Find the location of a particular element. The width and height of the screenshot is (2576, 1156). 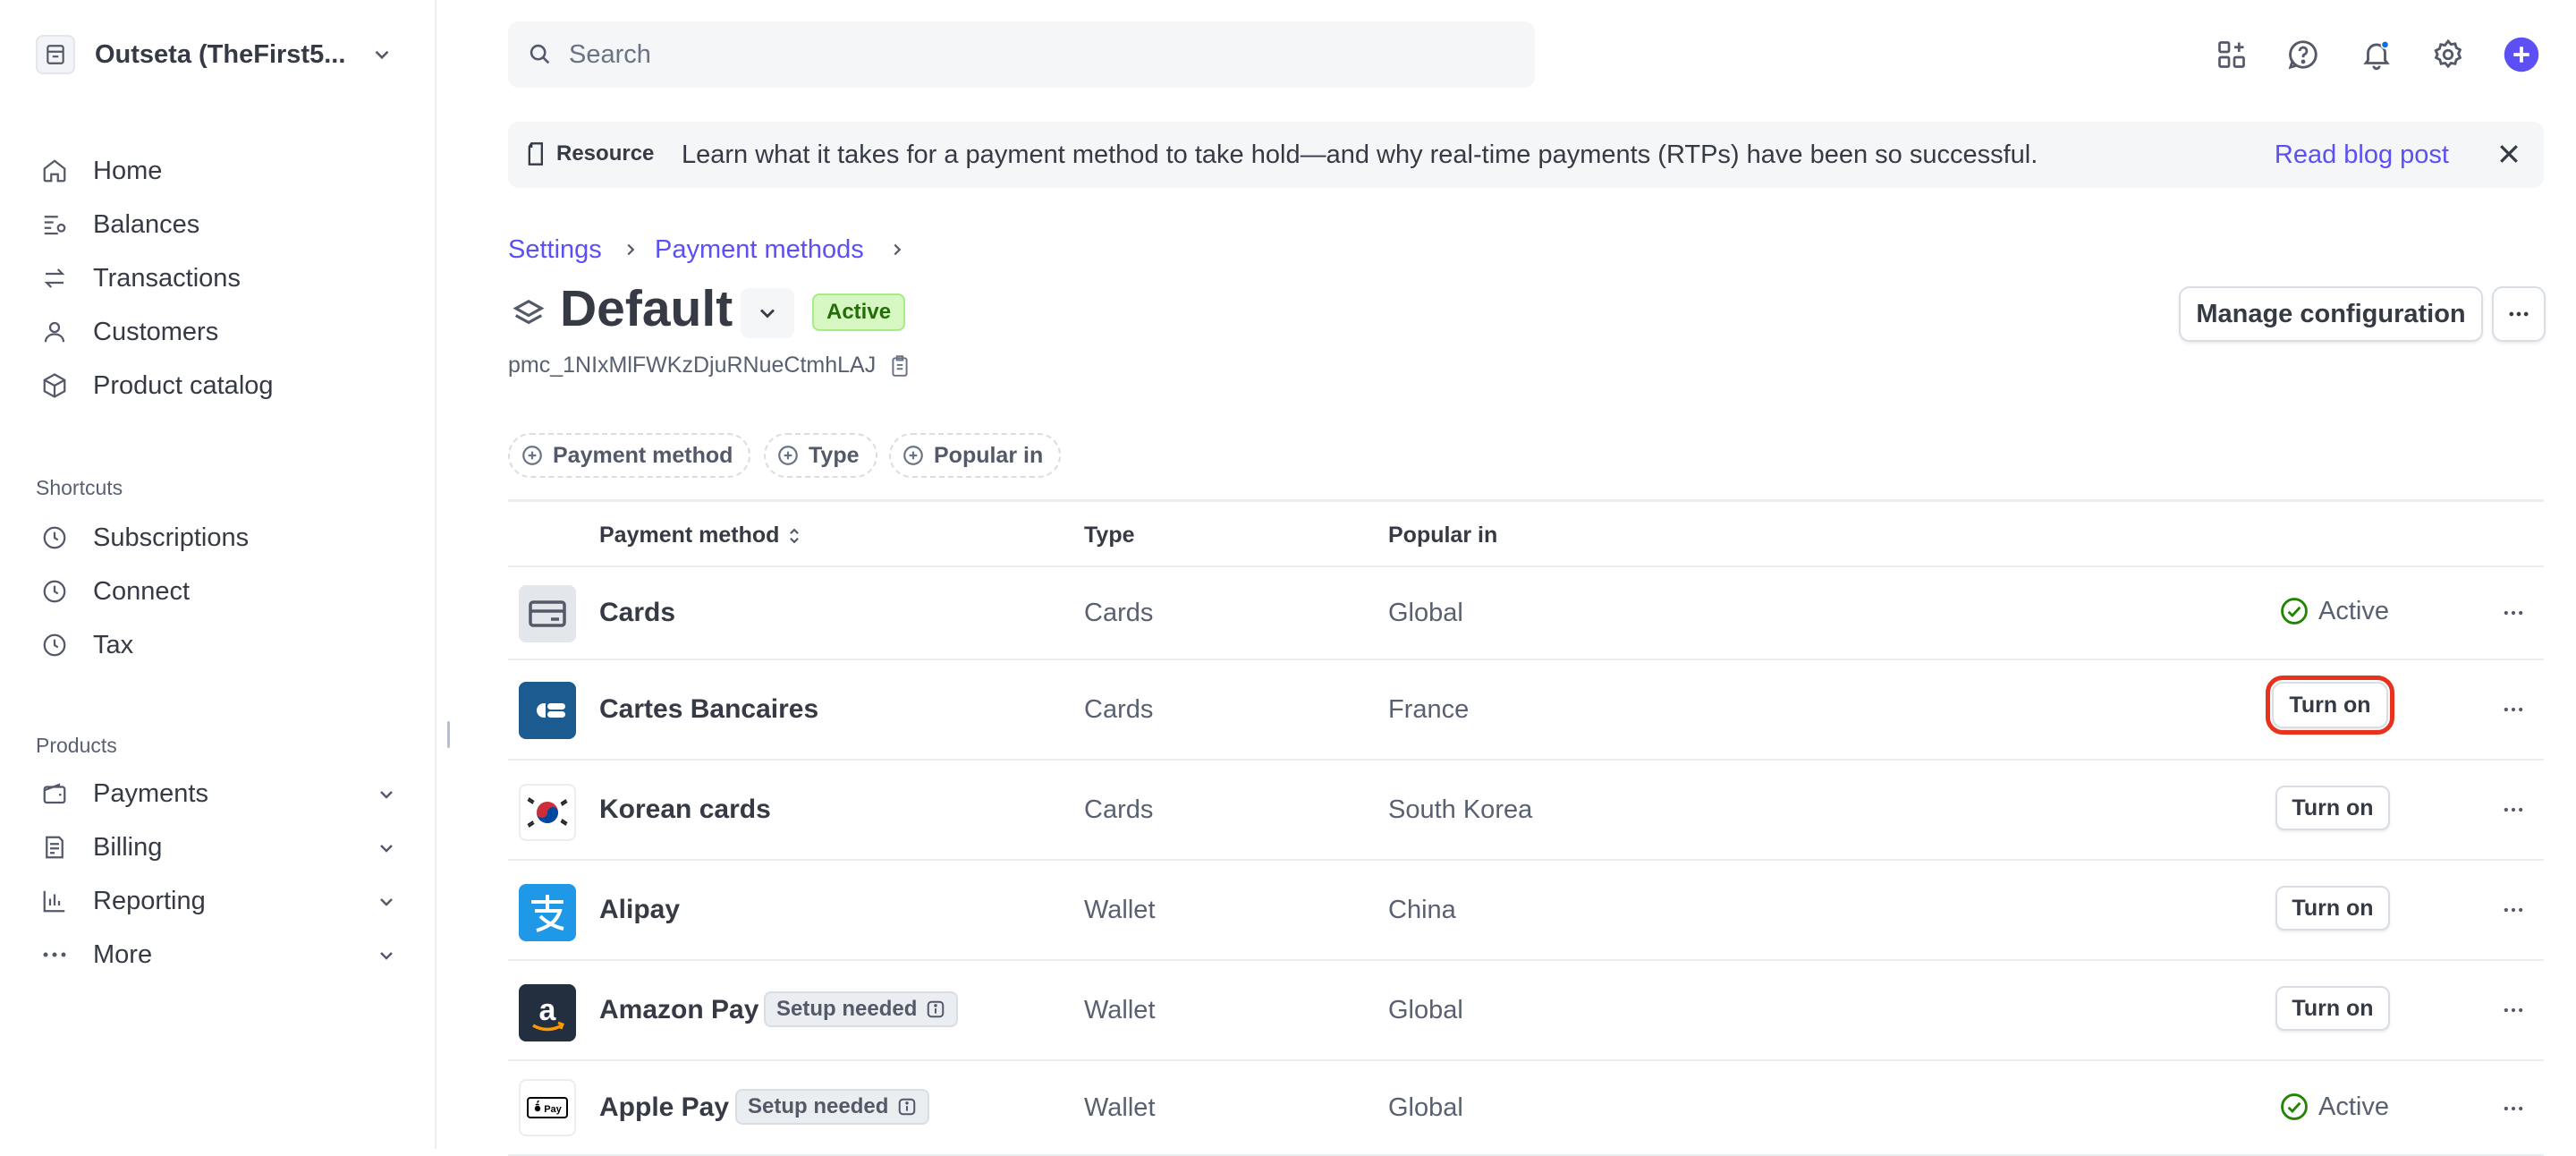

close-icon is located at coordinates (2509, 153).